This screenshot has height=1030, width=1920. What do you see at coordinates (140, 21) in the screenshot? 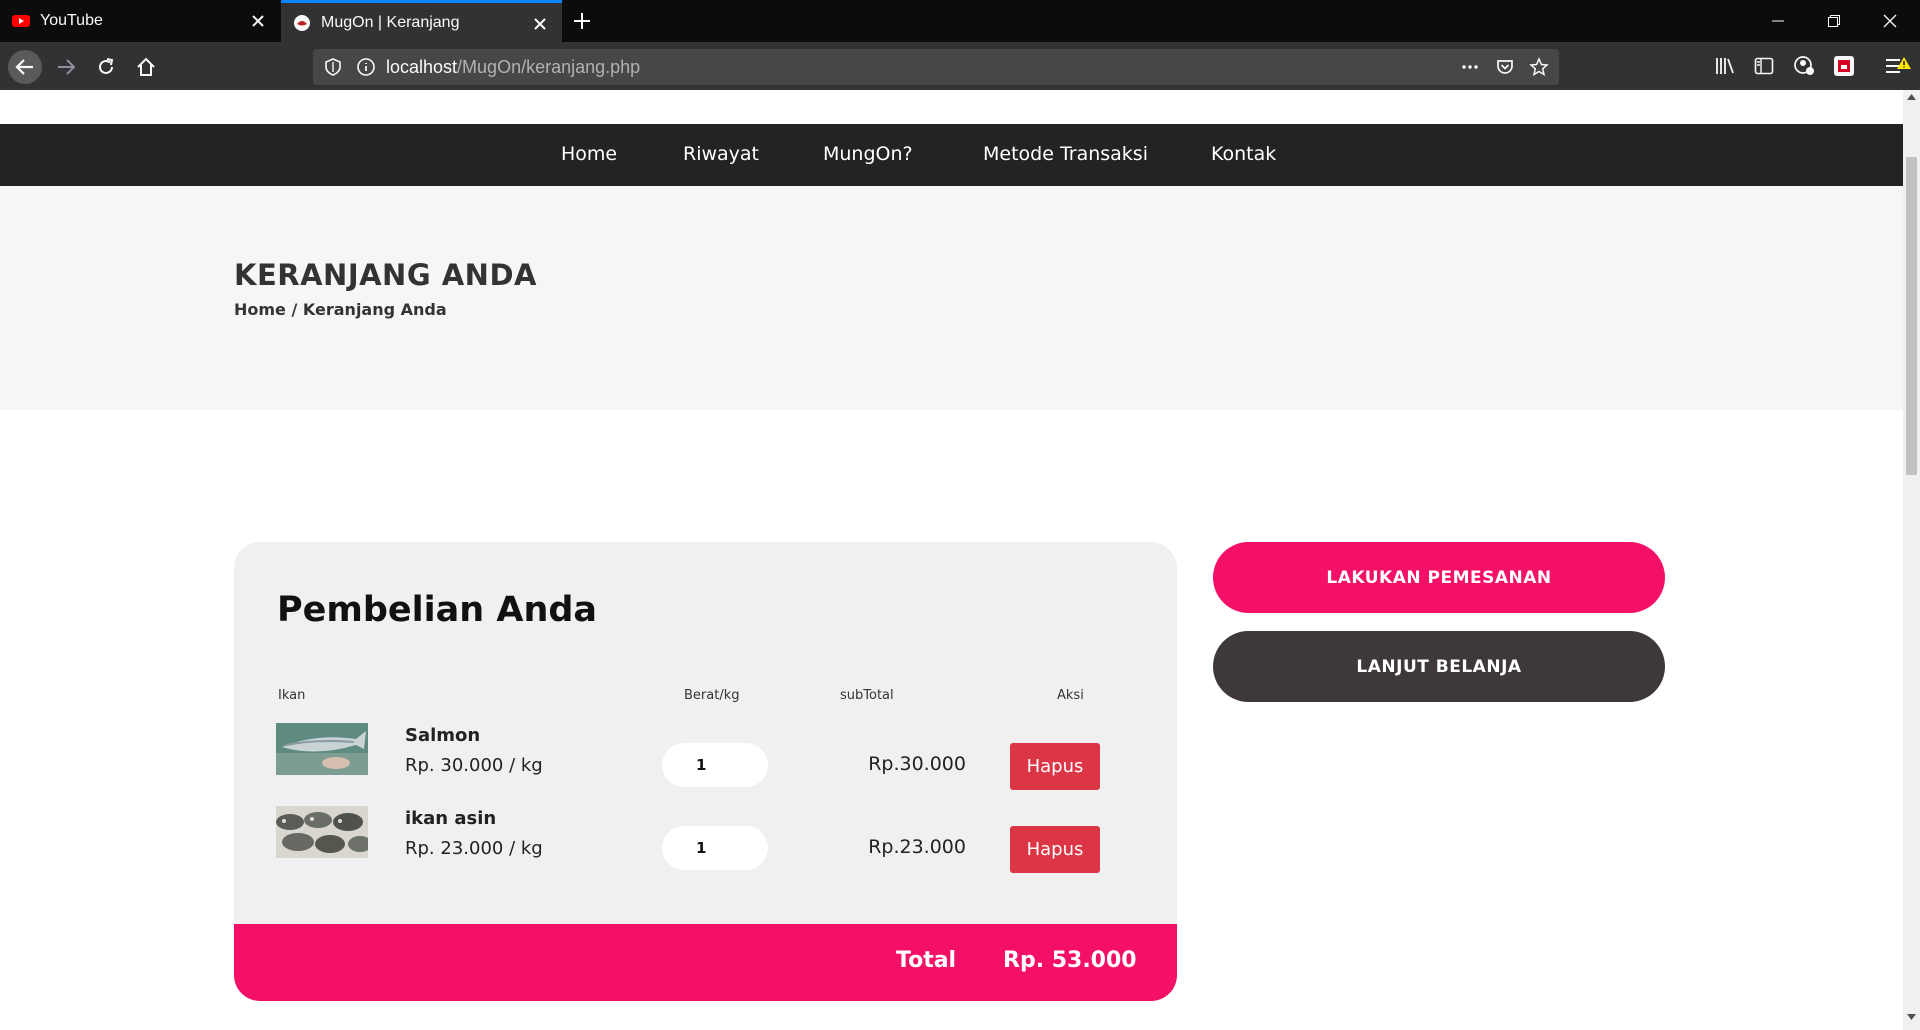
I see `tab-youtube: YouTube` at bounding box center [140, 21].